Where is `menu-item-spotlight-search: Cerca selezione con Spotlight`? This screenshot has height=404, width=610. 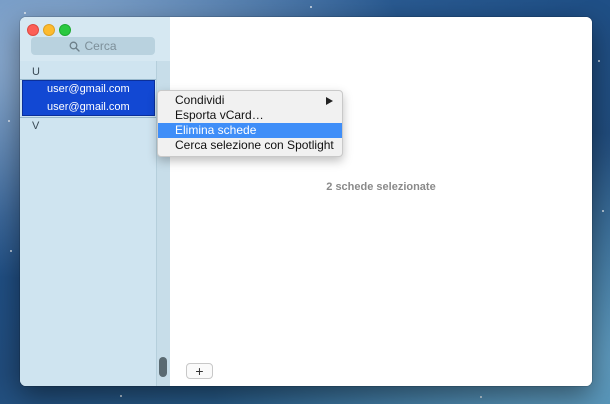
menu-item-spotlight-search: Cerca selezione con Spotlight is located at coordinates (250, 145).